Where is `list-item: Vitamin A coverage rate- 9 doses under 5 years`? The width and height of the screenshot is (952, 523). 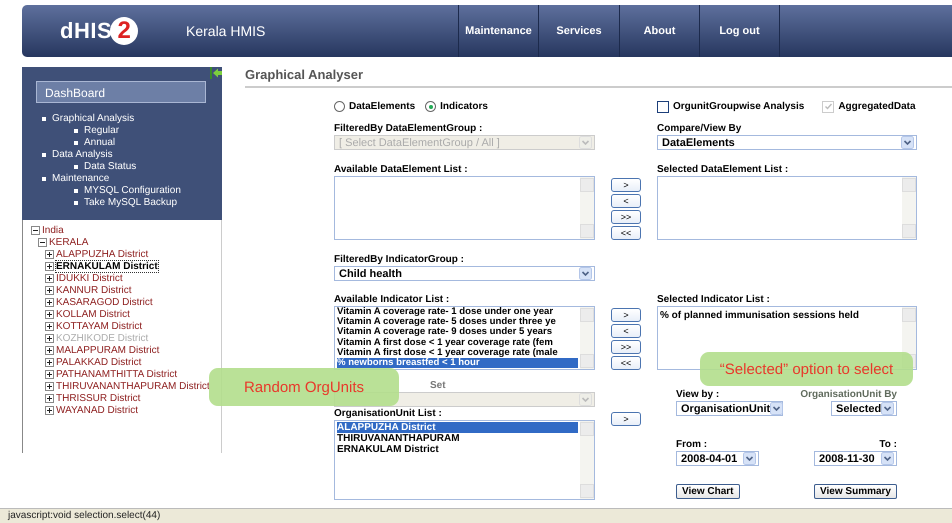 list-item: Vitamin A coverage rate- 9 doses under 5 years is located at coordinates (457, 332).